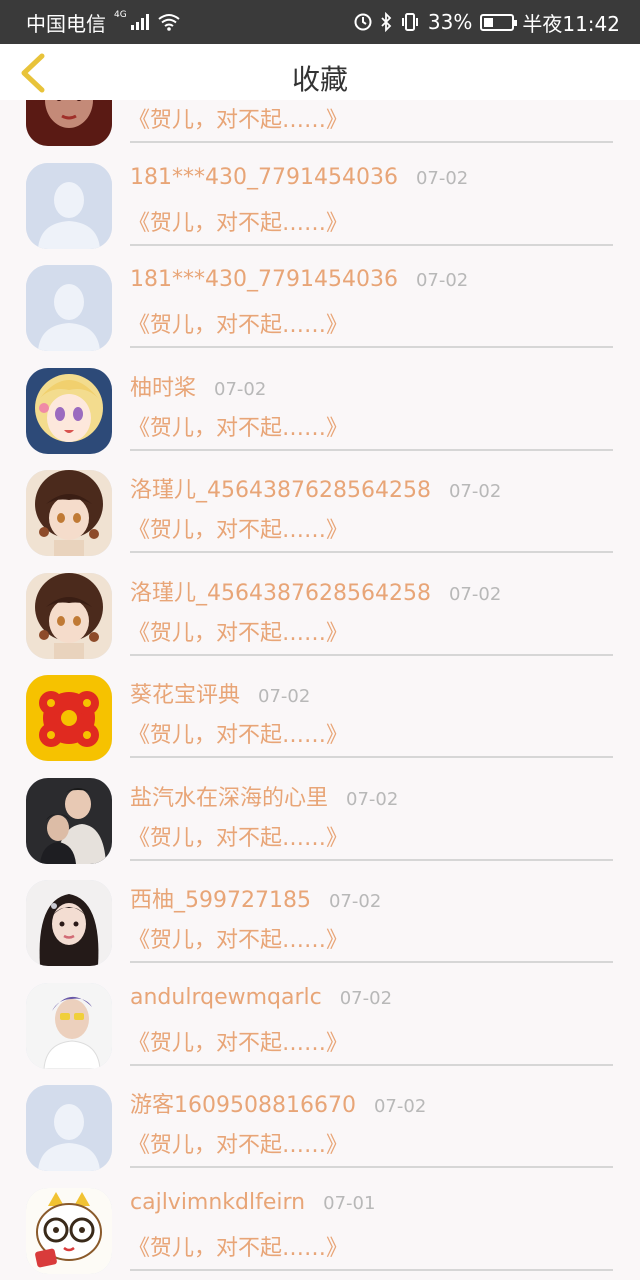  I want to click on alarm-icon, so click(363, 22).